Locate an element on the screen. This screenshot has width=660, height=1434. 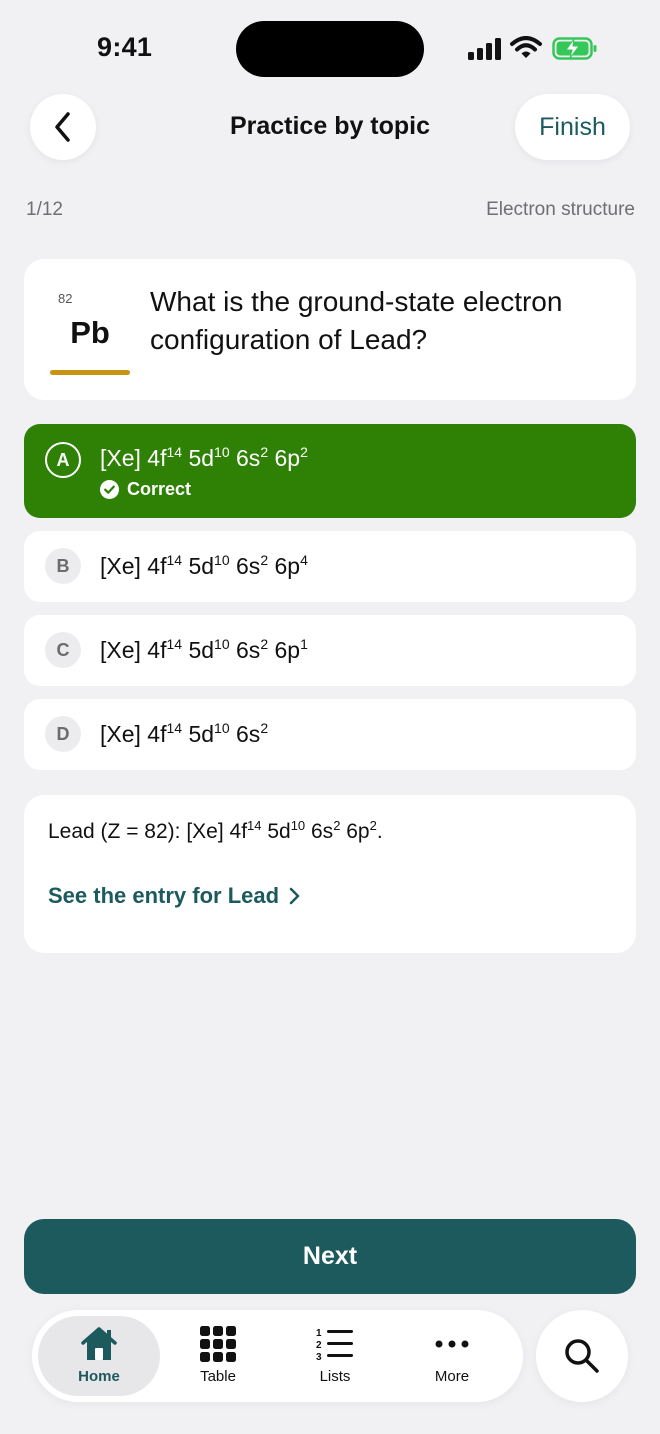
search-icon is located at coordinates (582, 1356).